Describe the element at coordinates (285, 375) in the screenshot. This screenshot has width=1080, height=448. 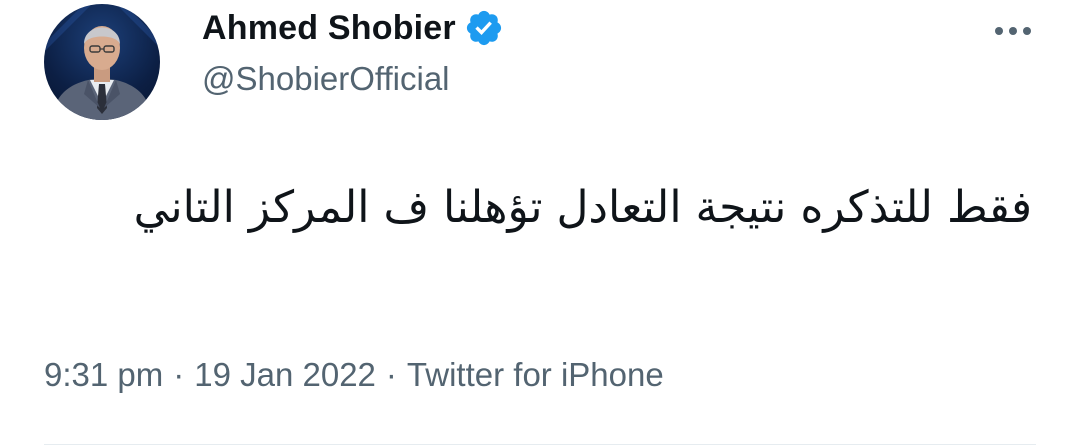
I see `tweet-date: 19 Jan 2022` at that location.